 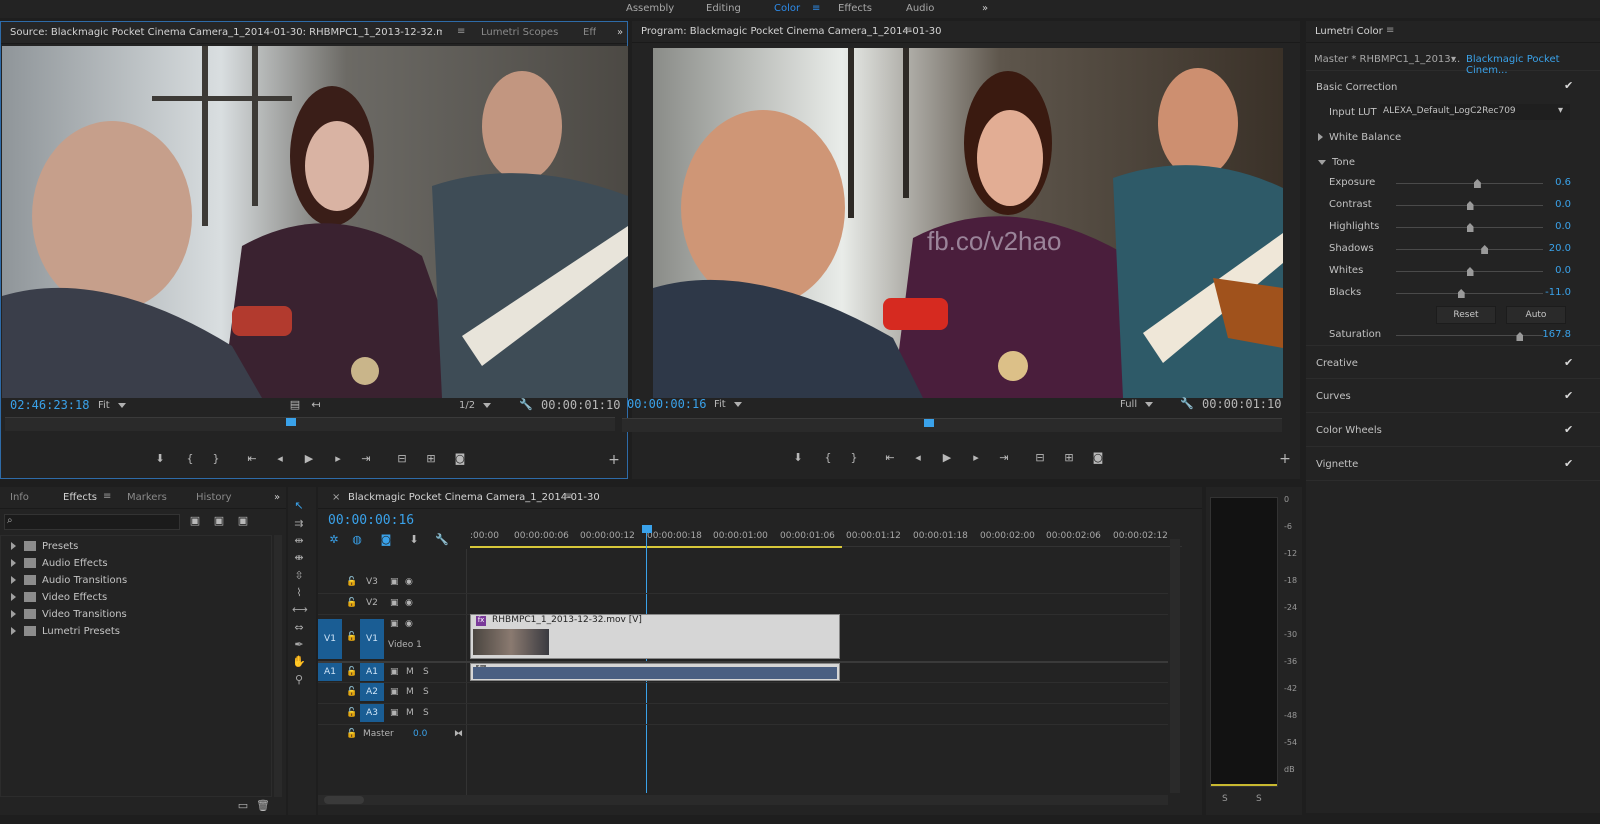 I want to click on extract-icon: ⊞, so click(x=1069, y=457).